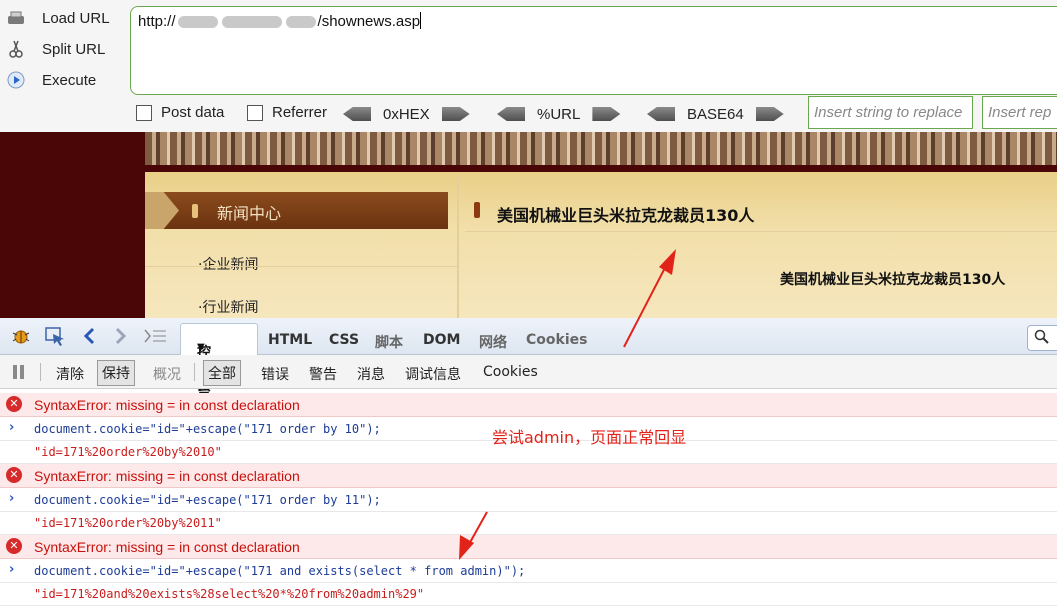 The width and height of the screenshot is (1057, 606). Describe the element at coordinates (228, 264) in the screenshot. I see `sidebar-item-company-news: ·企业新闻` at that location.